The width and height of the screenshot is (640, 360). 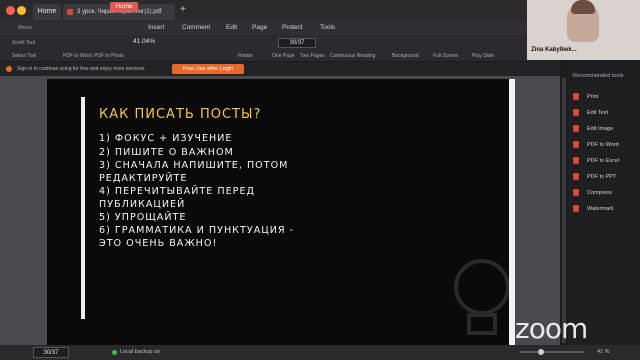 What do you see at coordinates (47, 12) in the screenshot?
I see `tab-home: Home` at bounding box center [47, 12].